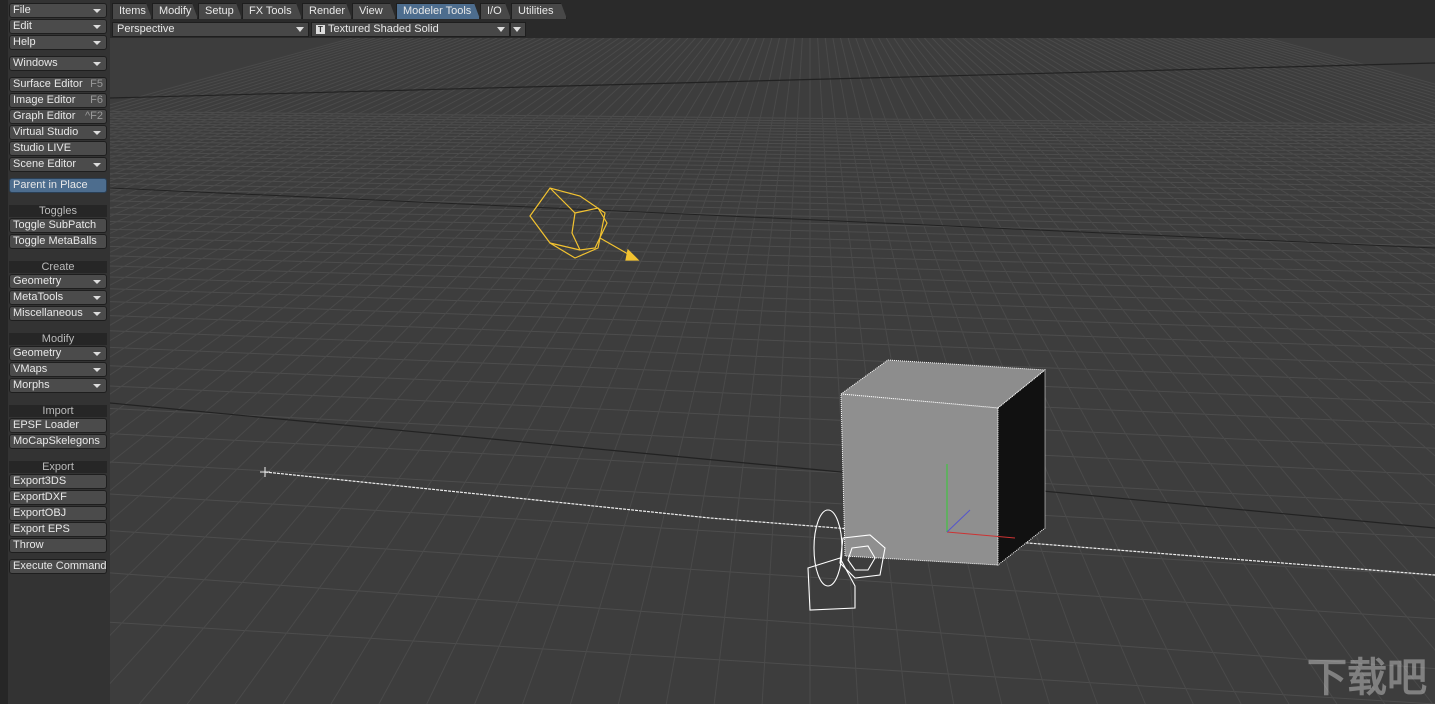 The image size is (1435, 704). Describe the element at coordinates (146, 29) in the screenshot. I see `view-type-label: Perspective` at that location.